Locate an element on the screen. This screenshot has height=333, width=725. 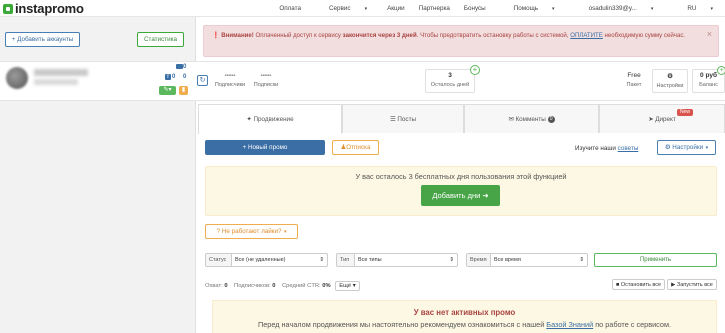
stop-all-button: ■ Остановить все is located at coordinates (638, 284).